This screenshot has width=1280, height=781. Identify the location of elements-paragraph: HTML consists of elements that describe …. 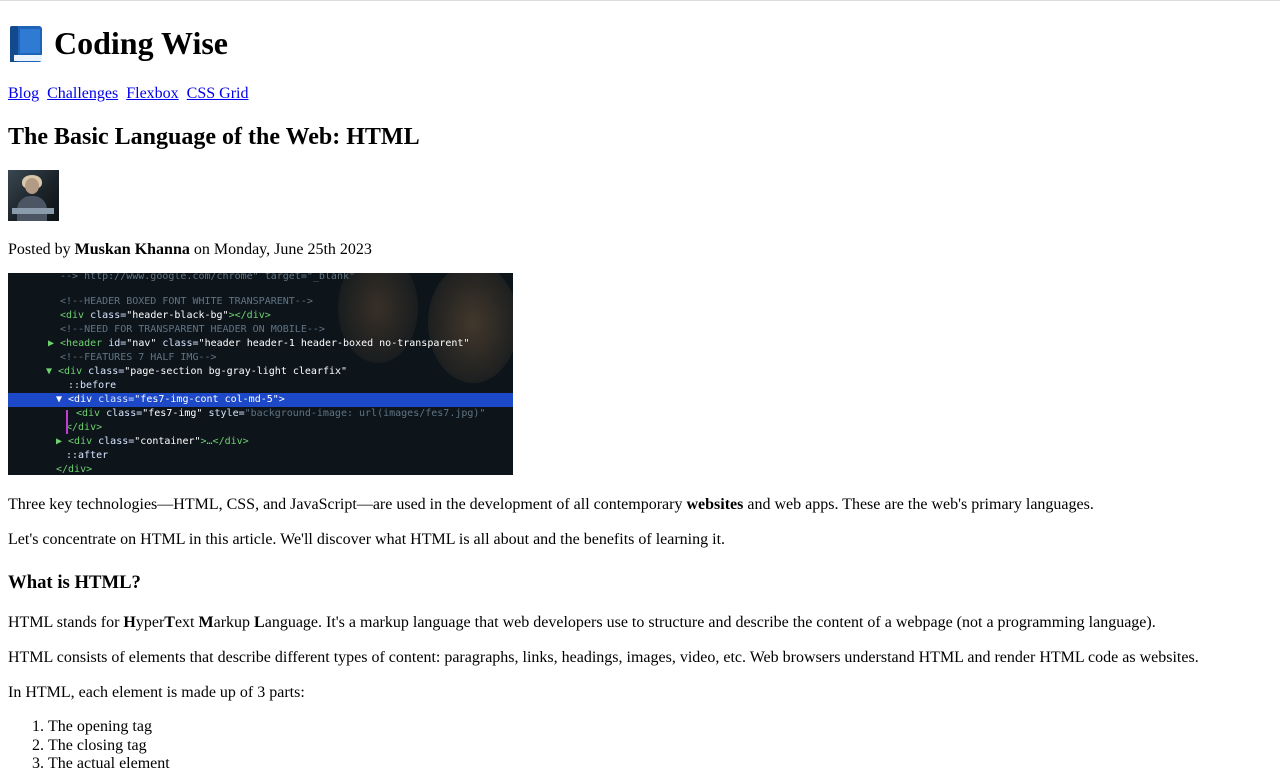
(603, 658).